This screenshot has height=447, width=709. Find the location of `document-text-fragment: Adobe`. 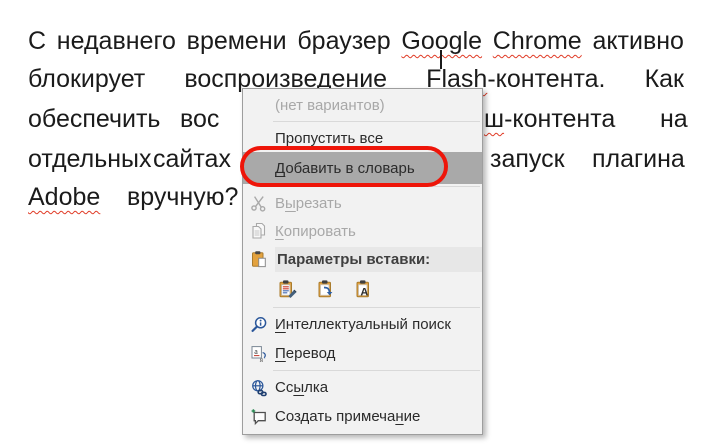

document-text-fragment: Adobe is located at coordinates (64, 197).